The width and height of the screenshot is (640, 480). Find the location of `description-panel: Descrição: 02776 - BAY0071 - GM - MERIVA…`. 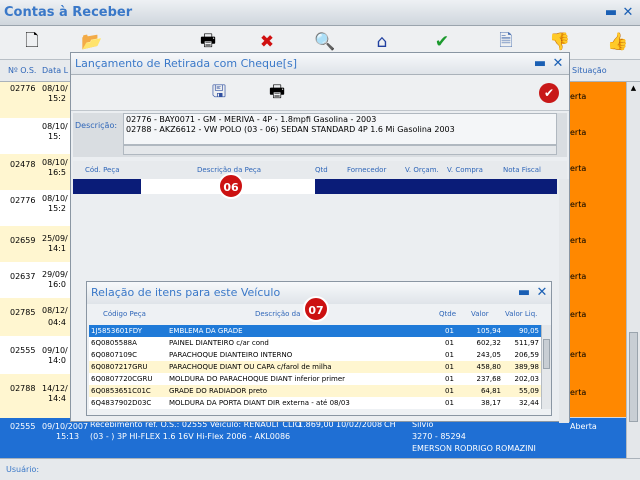

description-panel: Descrição: 02776 - BAY0071 - GM - MERIVA… is located at coordinates (320, 135).